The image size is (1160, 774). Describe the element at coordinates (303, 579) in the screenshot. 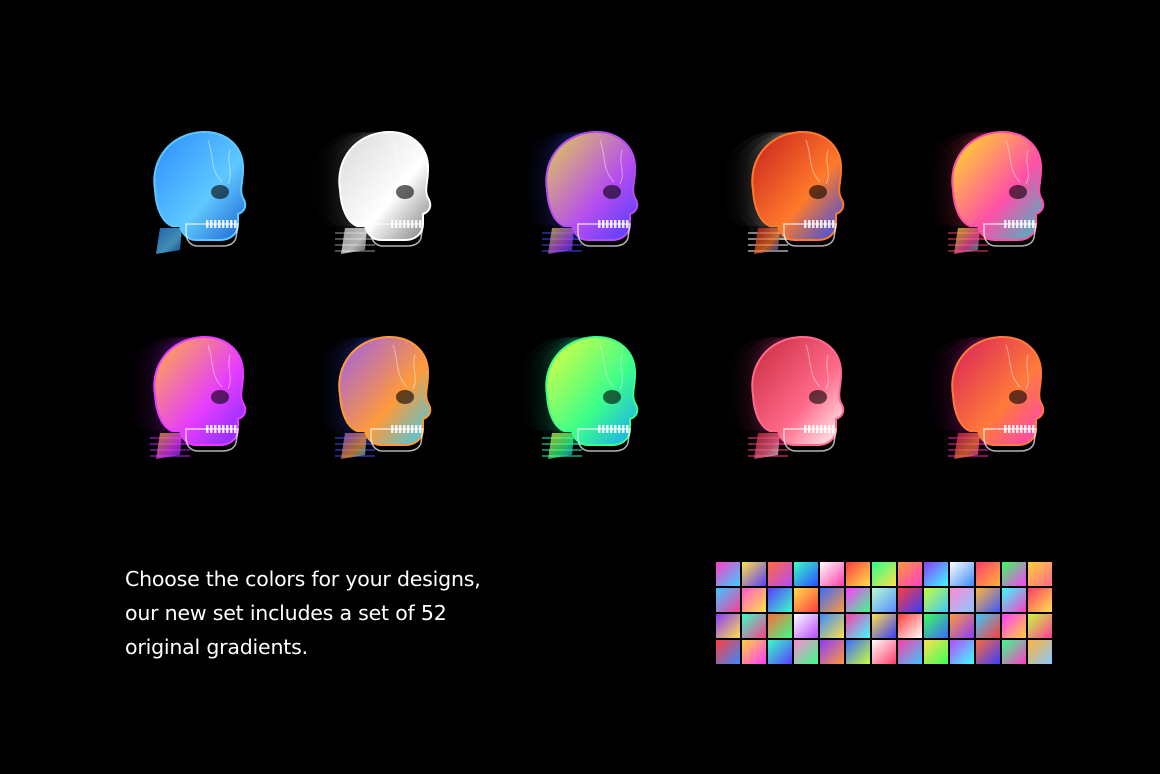

I see `caption-line-1: Choose the colors for your designs,` at that location.